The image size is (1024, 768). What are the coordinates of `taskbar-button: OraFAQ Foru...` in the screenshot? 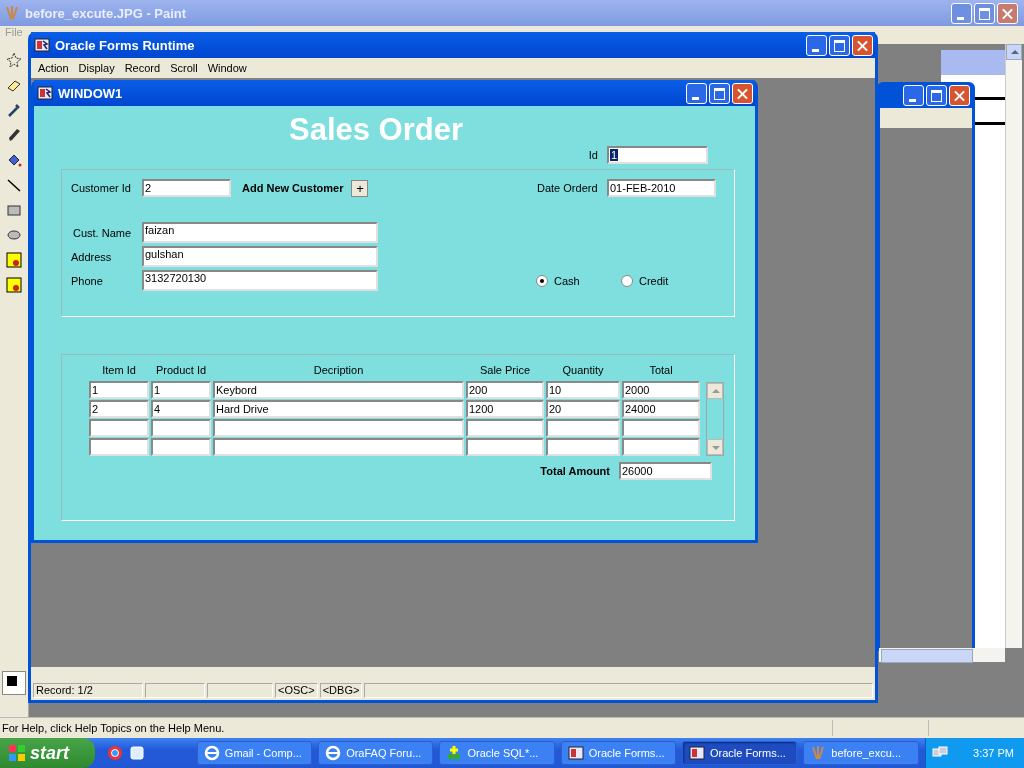 It's located at (376, 753).